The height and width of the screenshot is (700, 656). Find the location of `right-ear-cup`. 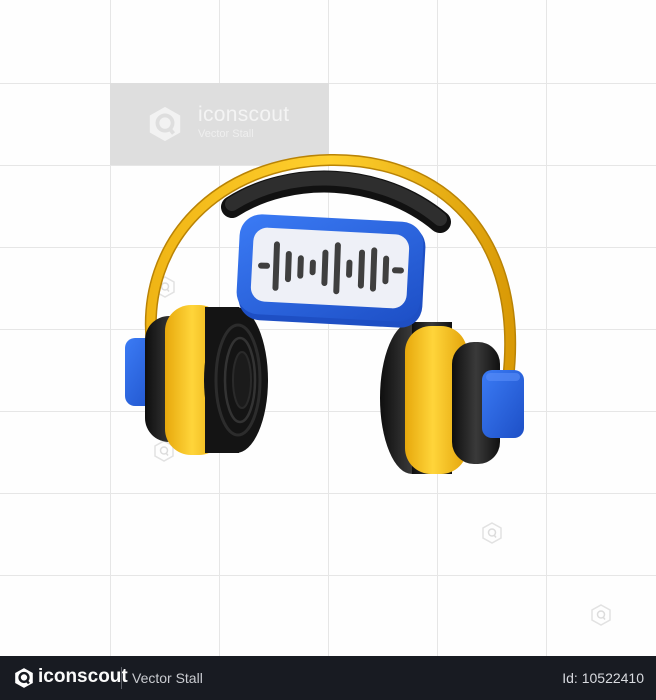

right-ear-cup is located at coordinates (452, 398).